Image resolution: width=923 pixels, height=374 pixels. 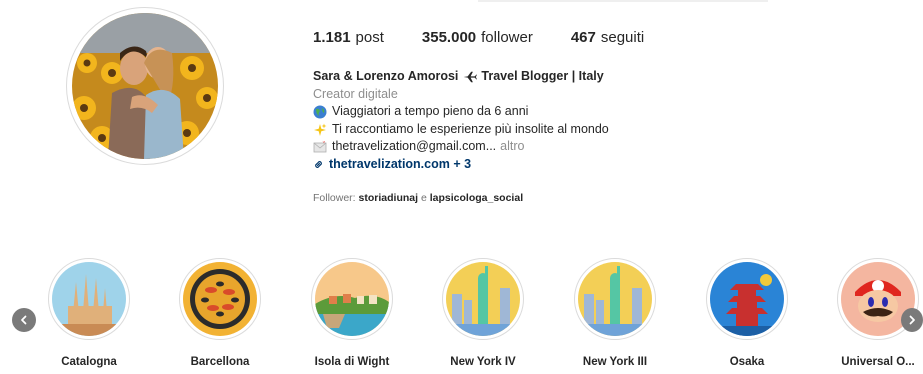 What do you see at coordinates (386, 76) in the screenshot?
I see `name-part1: Sara & Lorenzo Amorosi` at bounding box center [386, 76].